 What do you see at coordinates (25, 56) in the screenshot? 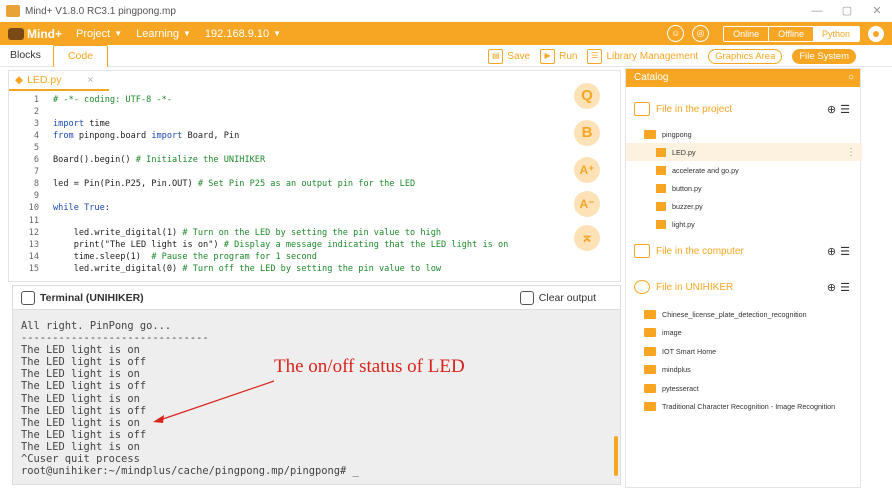
I see `tab-blocks: Blocks` at bounding box center [25, 56].